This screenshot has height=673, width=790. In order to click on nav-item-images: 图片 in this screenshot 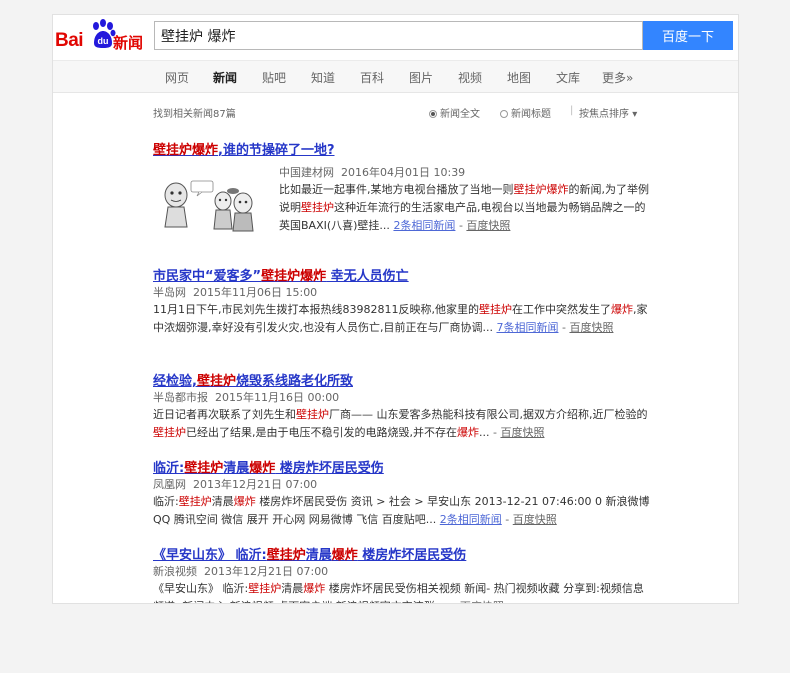, I will do `click(421, 77)`.